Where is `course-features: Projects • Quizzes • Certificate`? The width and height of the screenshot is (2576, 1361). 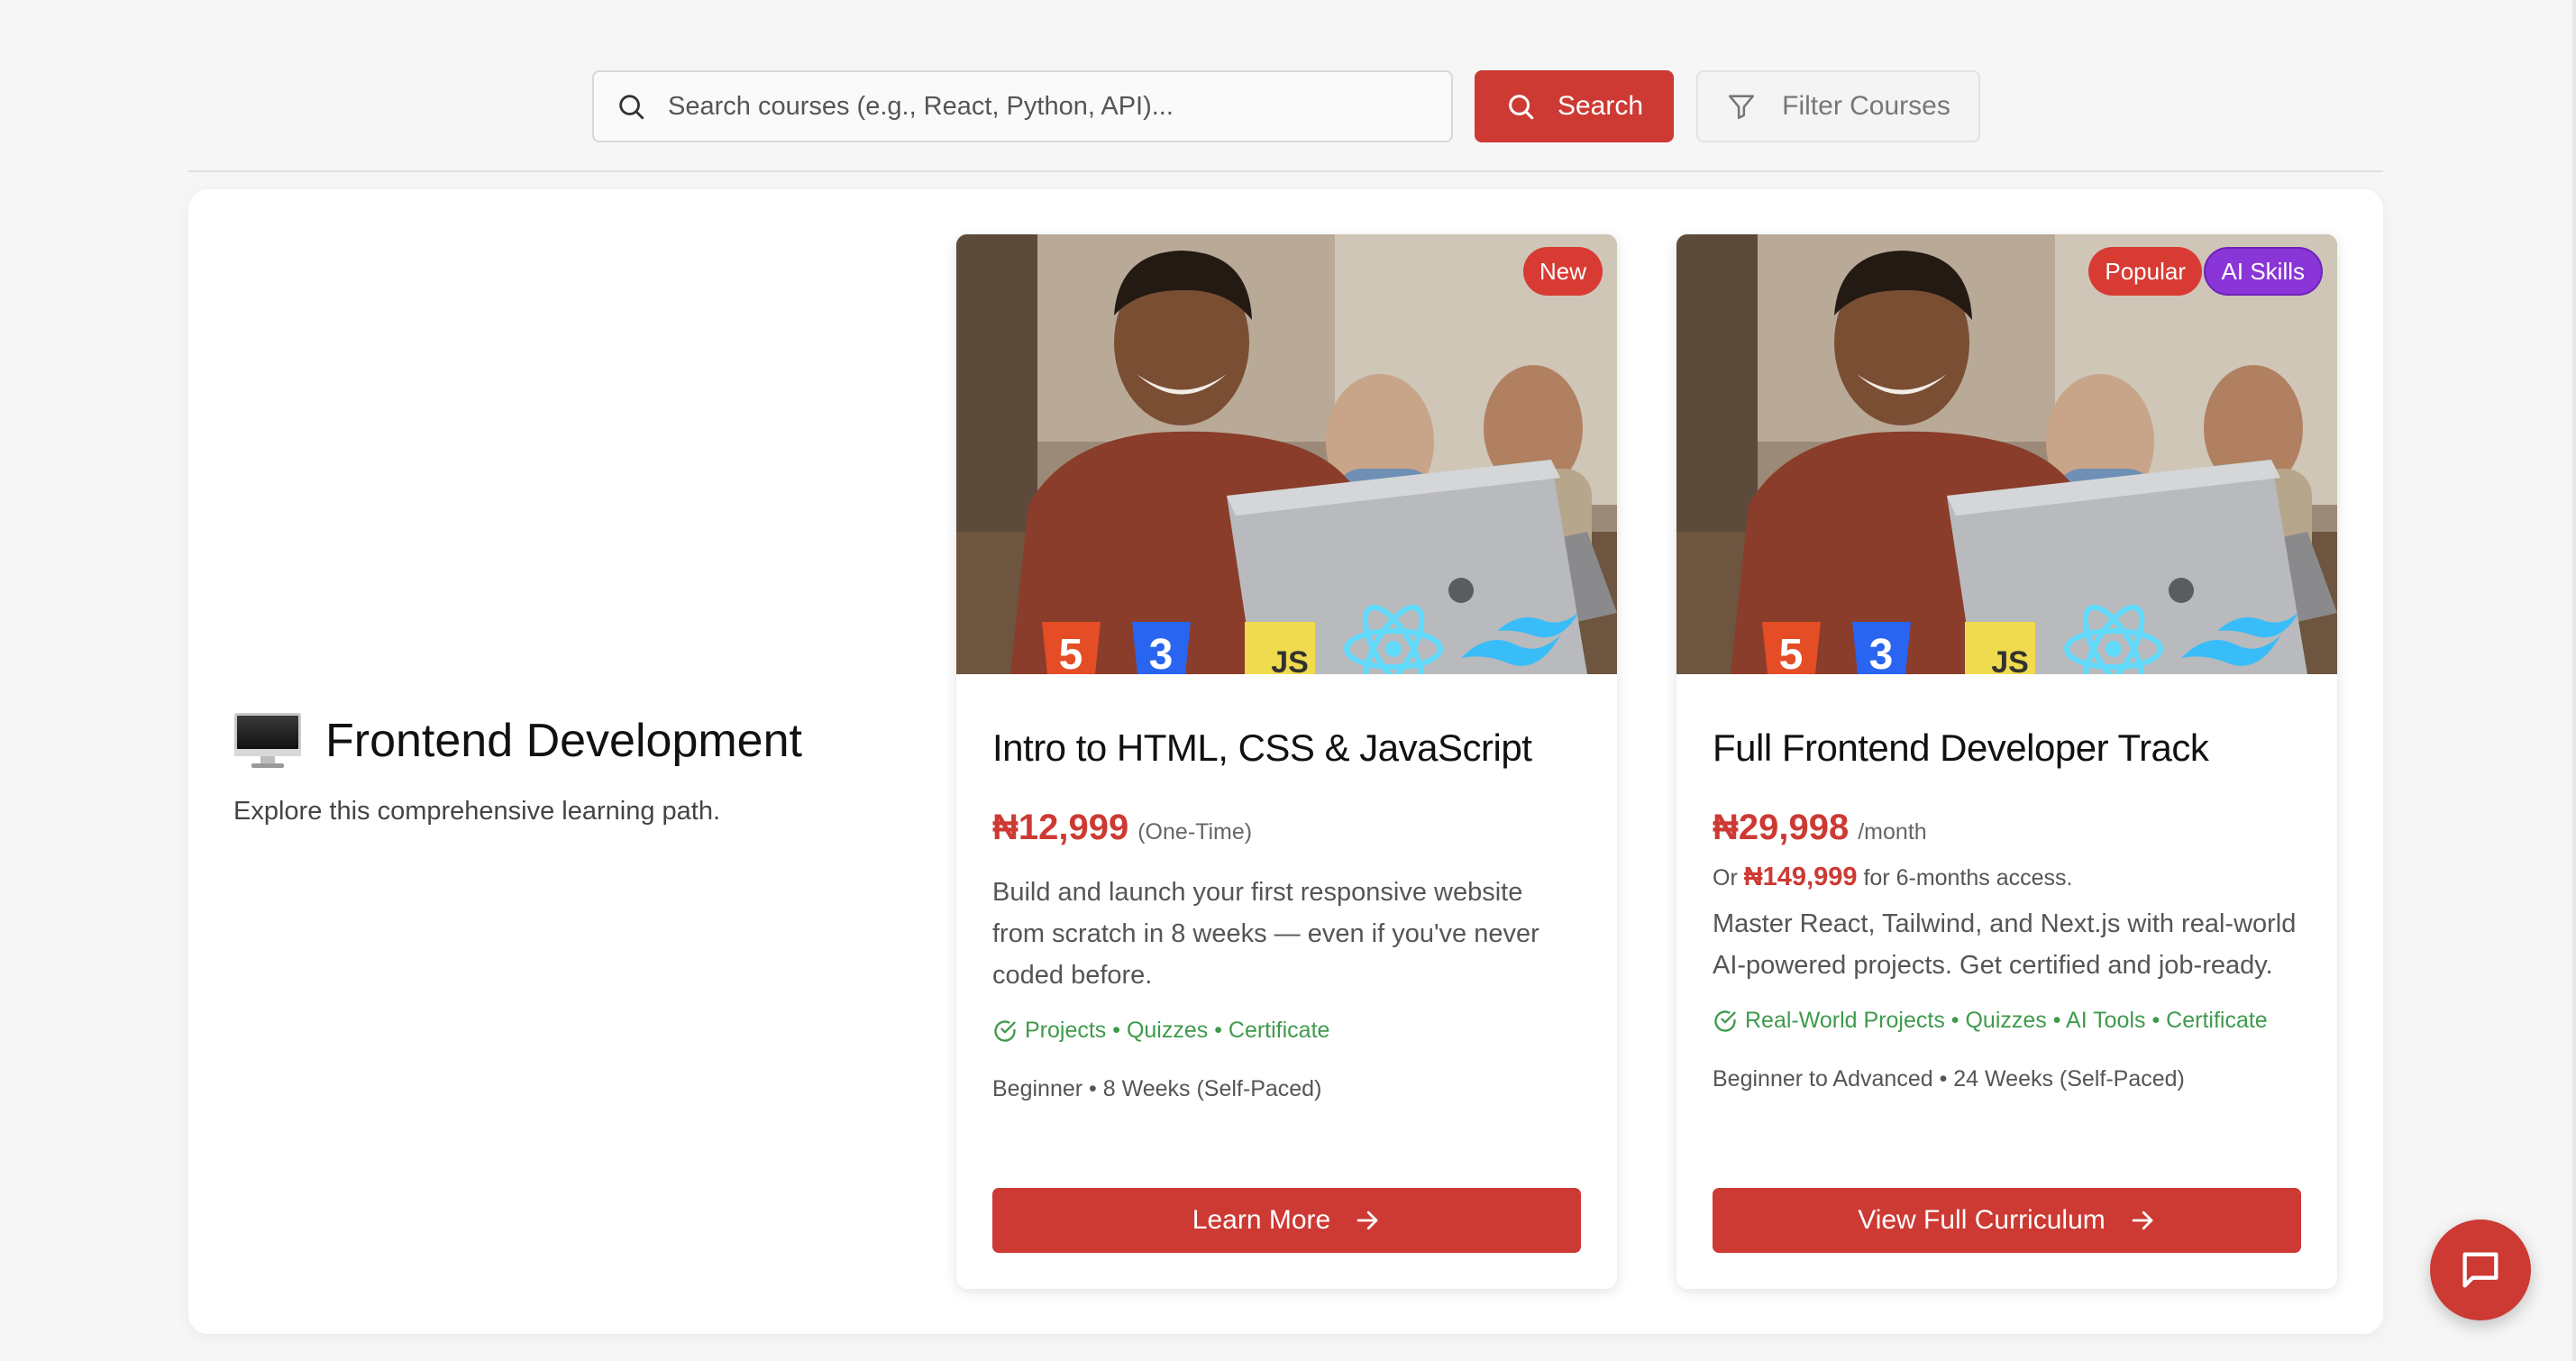
course-features: Projects • Quizzes • Certificate is located at coordinates (1286, 1031).